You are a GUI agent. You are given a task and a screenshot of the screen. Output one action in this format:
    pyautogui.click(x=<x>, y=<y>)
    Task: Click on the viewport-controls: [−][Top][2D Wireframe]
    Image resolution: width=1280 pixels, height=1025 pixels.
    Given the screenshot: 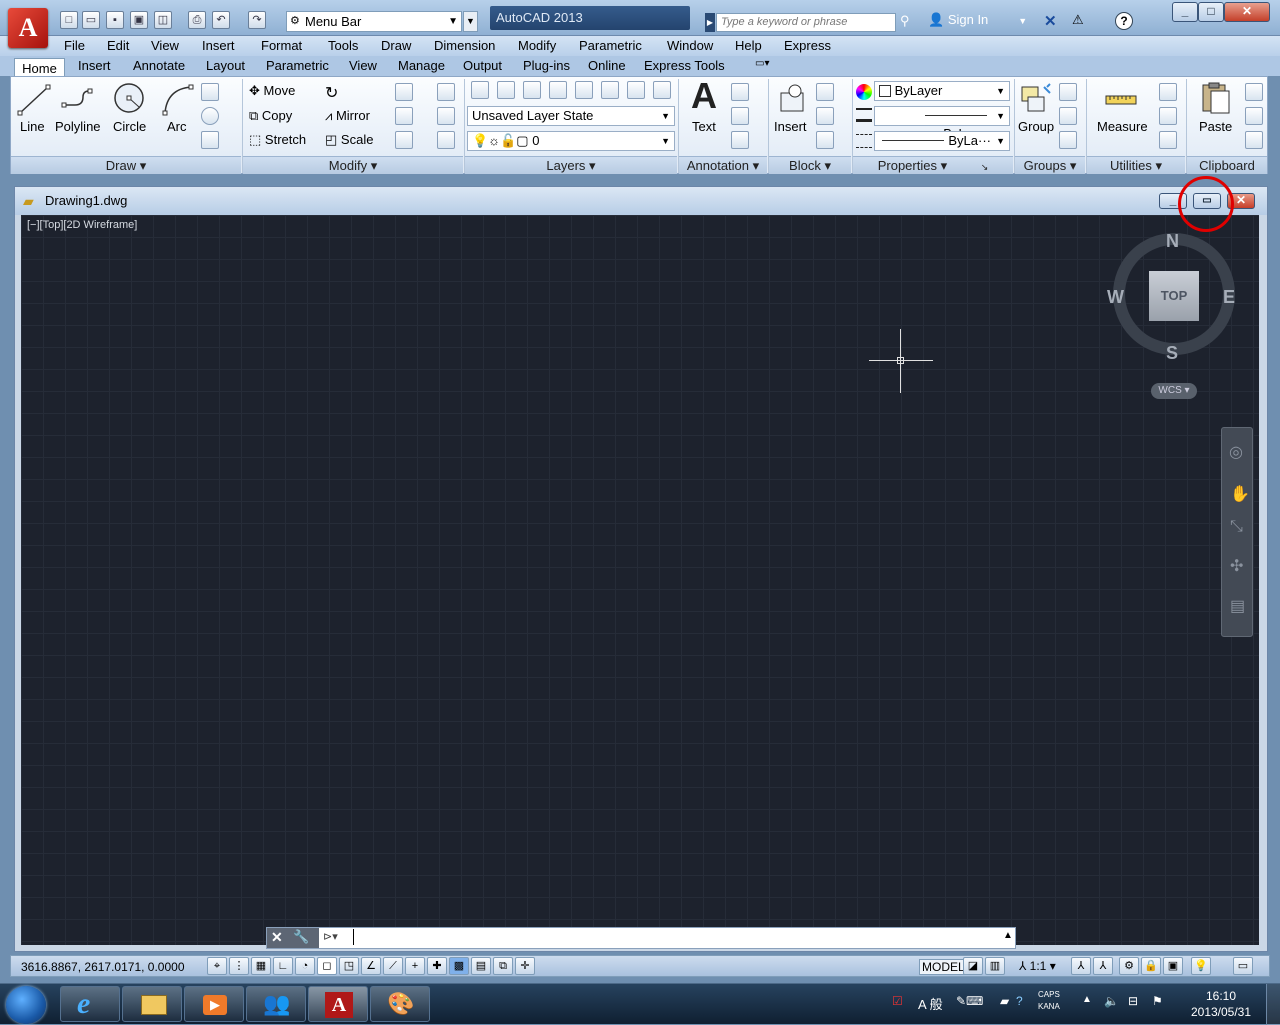 What is the action you would take?
    pyautogui.click(x=82, y=225)
    